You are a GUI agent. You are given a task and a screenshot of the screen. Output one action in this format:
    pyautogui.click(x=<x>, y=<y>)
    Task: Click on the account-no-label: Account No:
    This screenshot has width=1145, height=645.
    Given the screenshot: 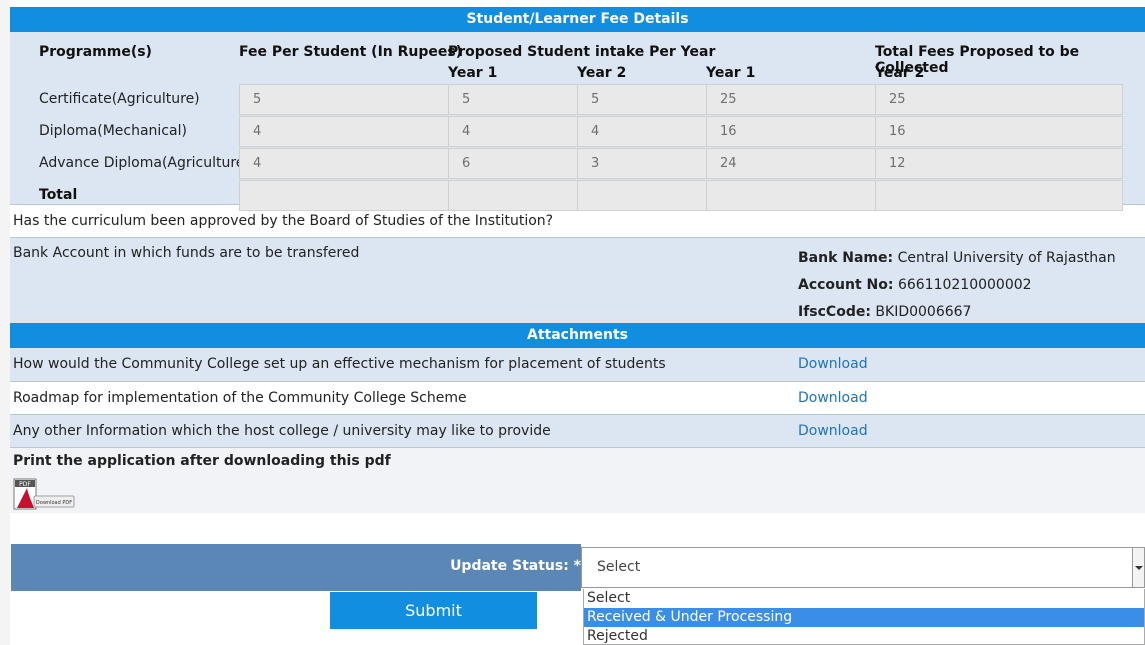 What is the action you would take?
    pyautogui.click(x=846, y=285)
    